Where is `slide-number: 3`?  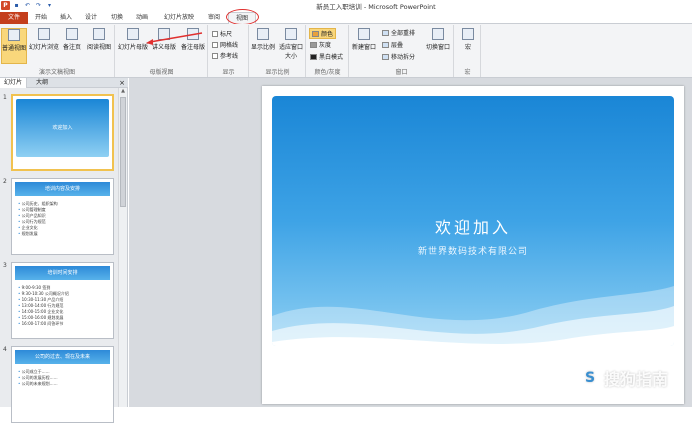 slide-number: 3 is located at coordinates (5, 265).